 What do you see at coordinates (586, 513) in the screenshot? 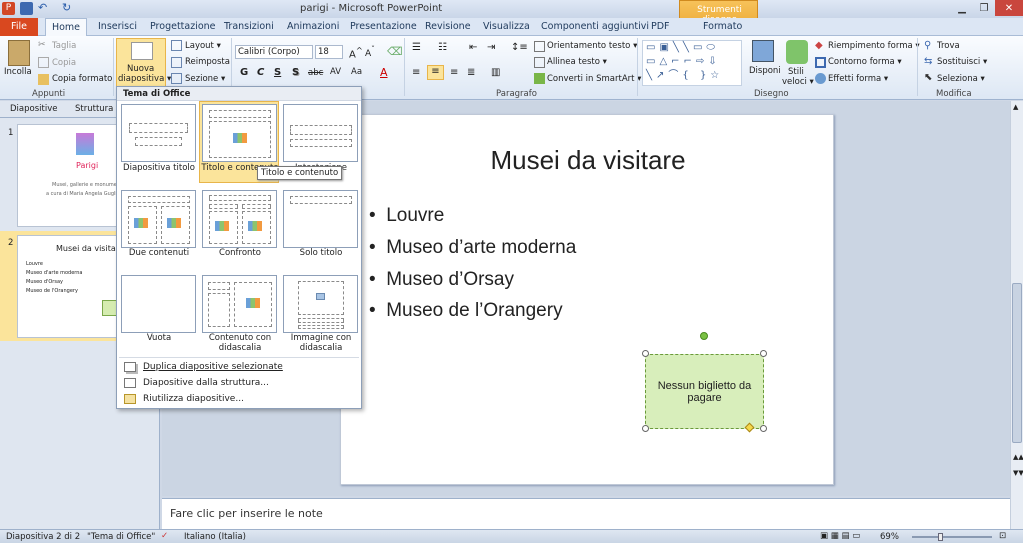
I see `notes-pane: Fare clic per inserire le note` at bounding box center [586, 513].